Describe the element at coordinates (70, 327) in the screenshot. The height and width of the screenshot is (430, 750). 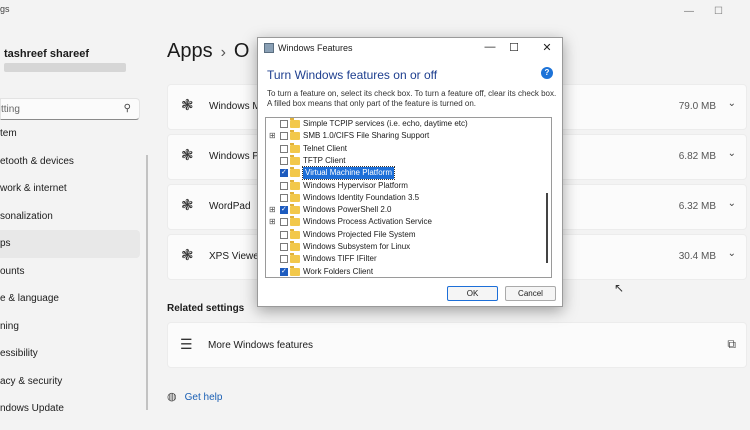
I see `sidebar-item-gaming: ning` at that location.